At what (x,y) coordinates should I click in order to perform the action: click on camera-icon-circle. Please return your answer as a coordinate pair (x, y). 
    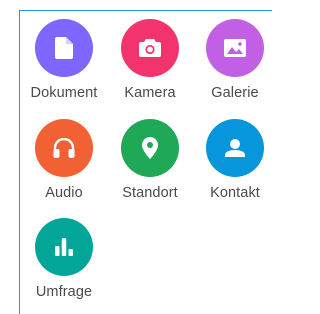
    Looking at the image, I should click on (150, 48).